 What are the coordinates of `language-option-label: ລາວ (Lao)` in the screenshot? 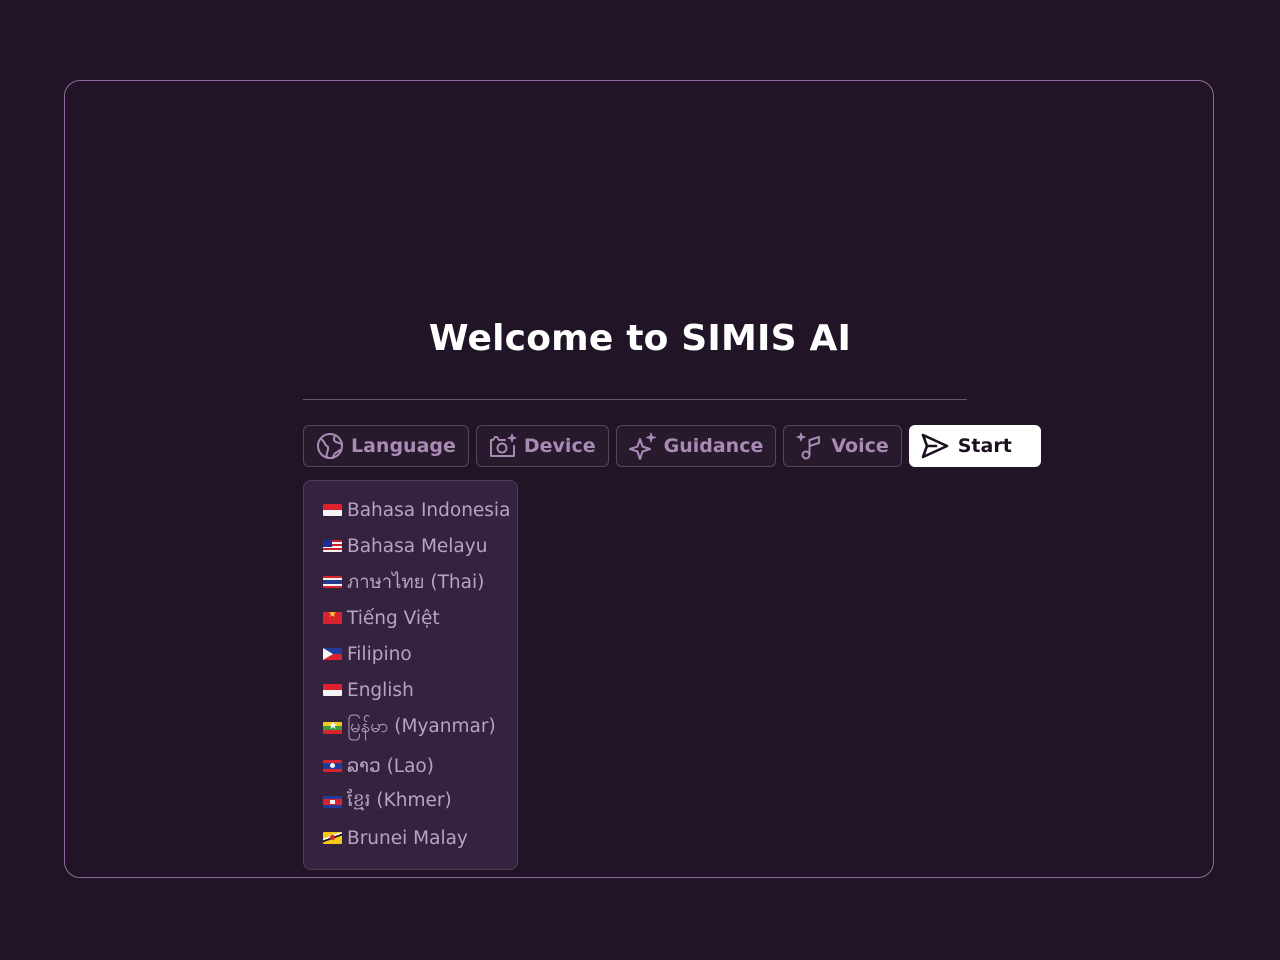 It's located at (390, 766).